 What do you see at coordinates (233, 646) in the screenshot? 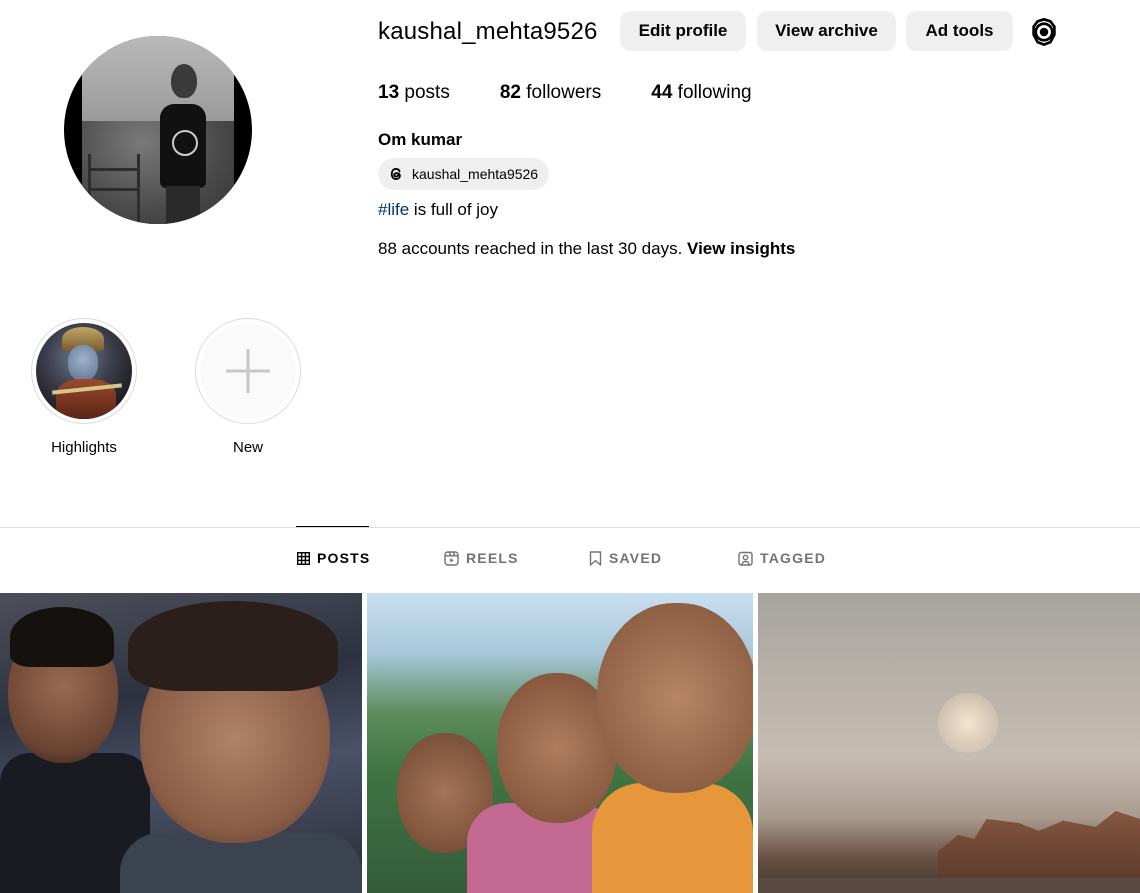
I see `post-1-person-b-hair` at bounding box center [233, 646].